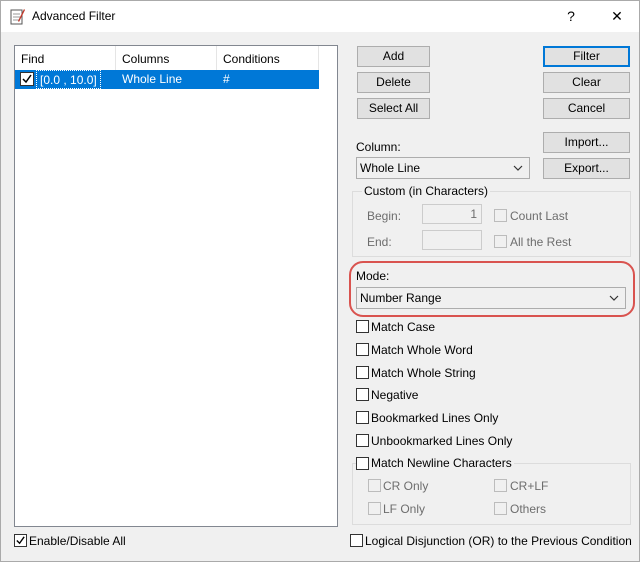 The height and width of the screenshot is (562, 640). What do you see at coordinates (77, 541) in the screenshot?
I see `enable-disable-all-label: Enable/Disable All` at bounding box center [77, 541].